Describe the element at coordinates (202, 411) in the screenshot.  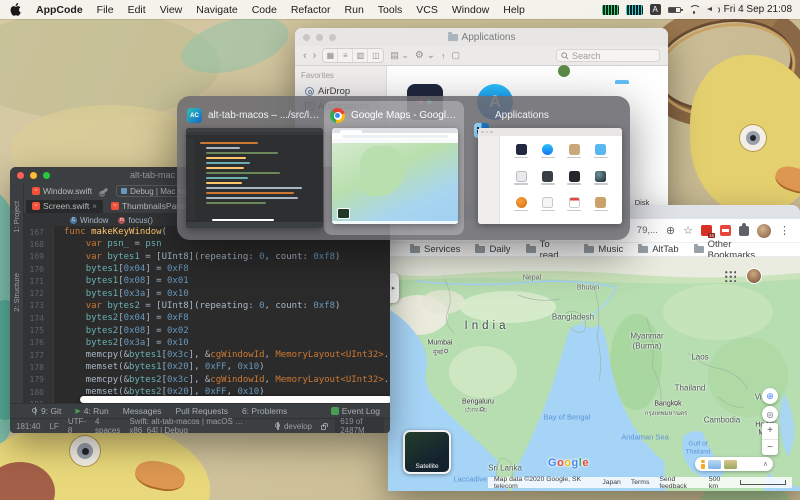
I see `pull-requests-tool-button: Pull Requests` at that location.